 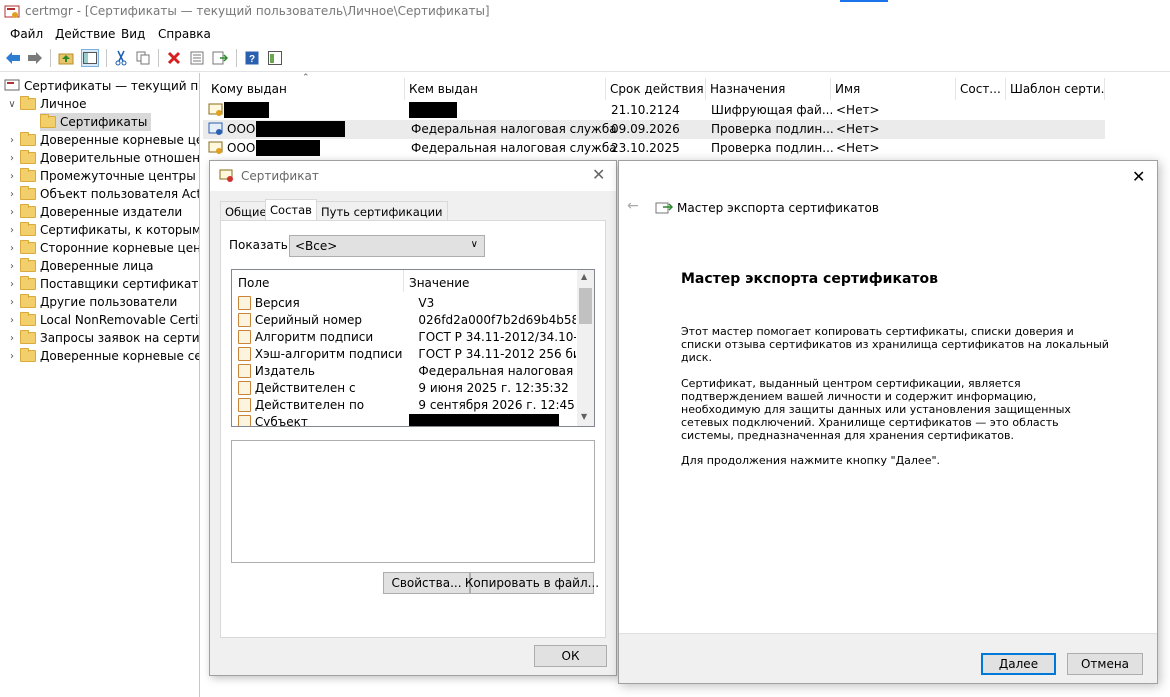 What do you see at coordinates (119, 176) in the screenshot?
I see `tree-item-label: Промежуточные центры сертификации` at bounding box center [119, 176].